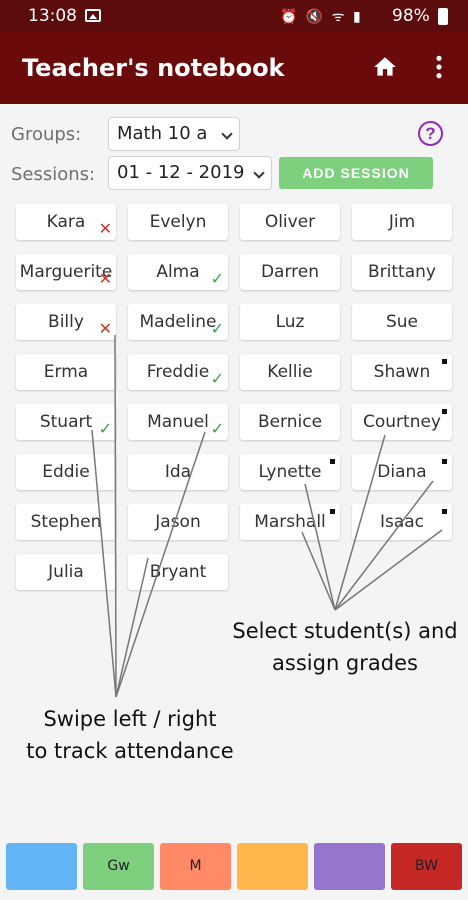  What do you see at coordinates (430, 133) in the screenshot?
I see `help-icon: ?` at bounding box center [430, 133].